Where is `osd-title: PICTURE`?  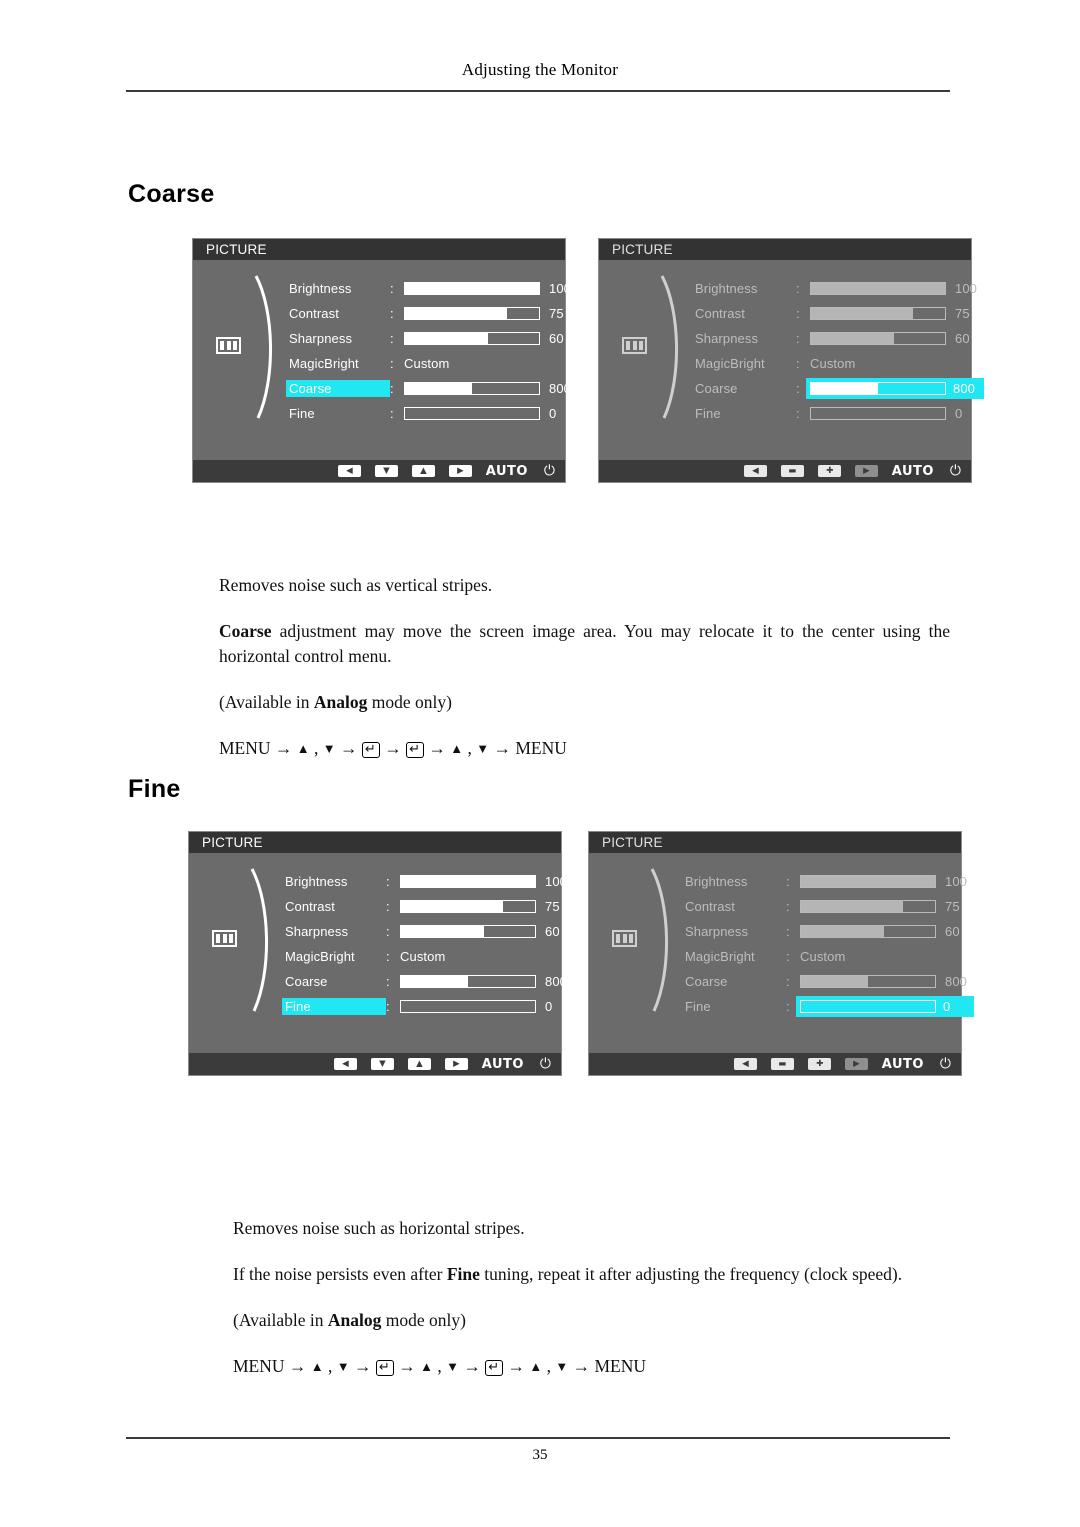 osd-title: PICTURE is located at coordinates (379, 249).